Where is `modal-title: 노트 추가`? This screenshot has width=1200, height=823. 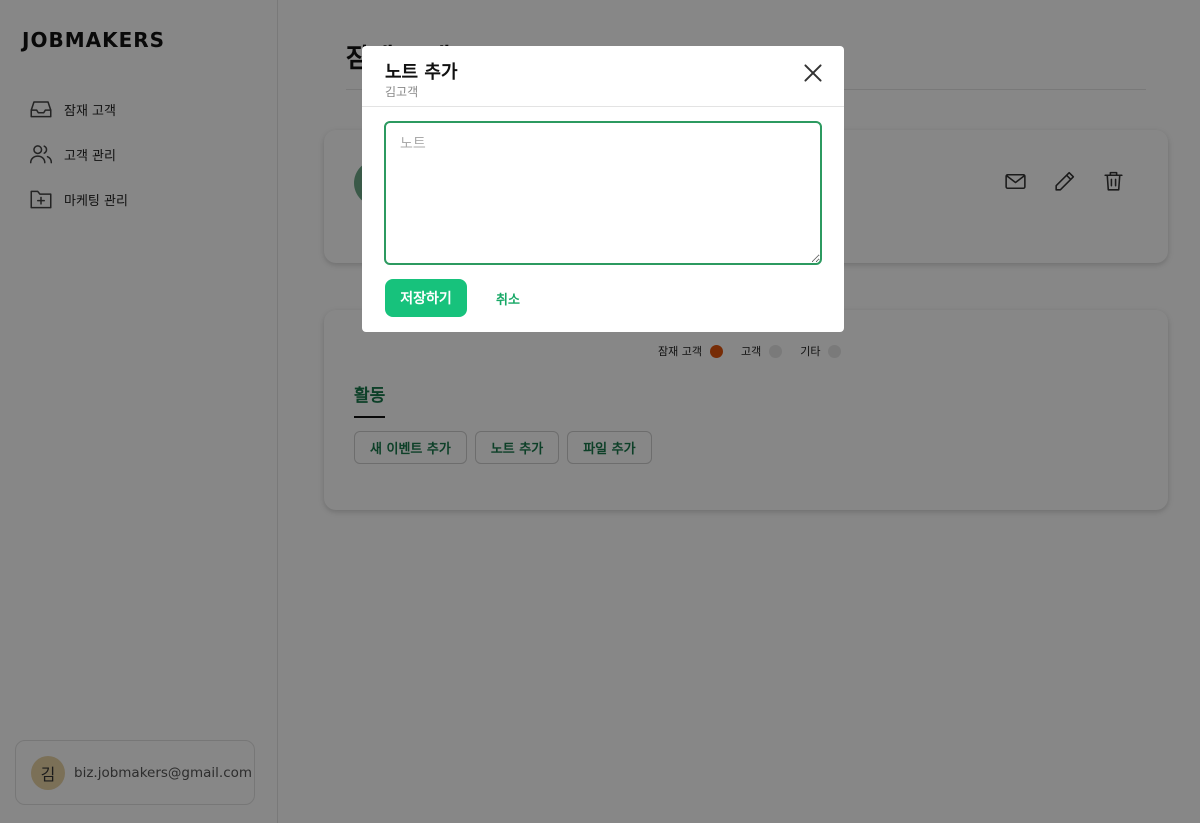 modal-title: 노트 추가 is located at coordinates (421, 72).